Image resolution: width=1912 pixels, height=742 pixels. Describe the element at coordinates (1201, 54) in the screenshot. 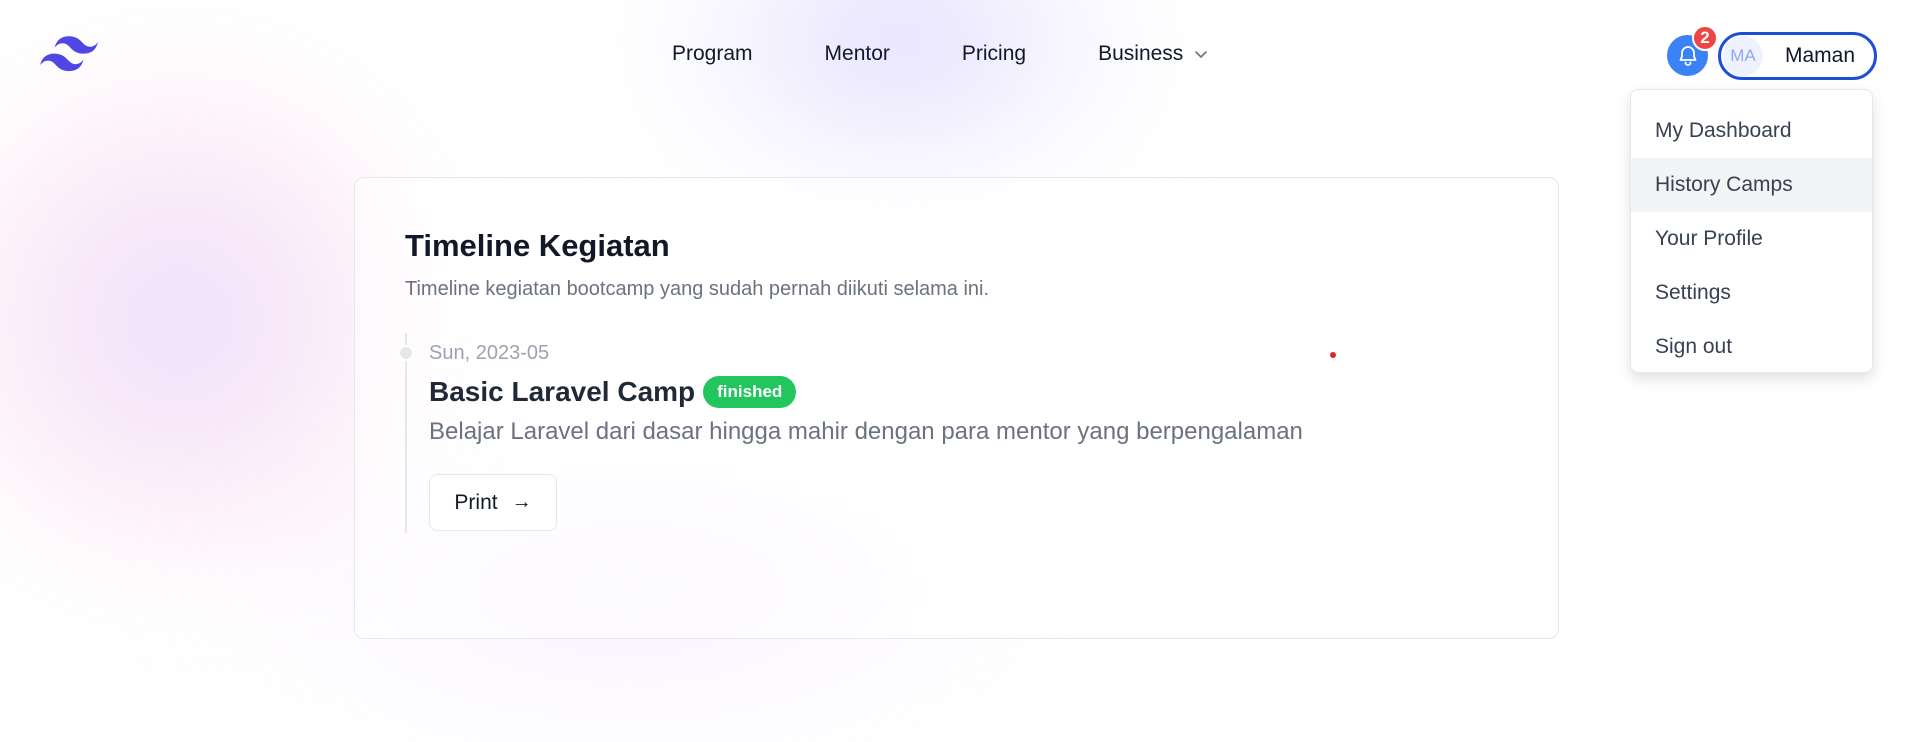

I see `chevron-down-icon` at that location.